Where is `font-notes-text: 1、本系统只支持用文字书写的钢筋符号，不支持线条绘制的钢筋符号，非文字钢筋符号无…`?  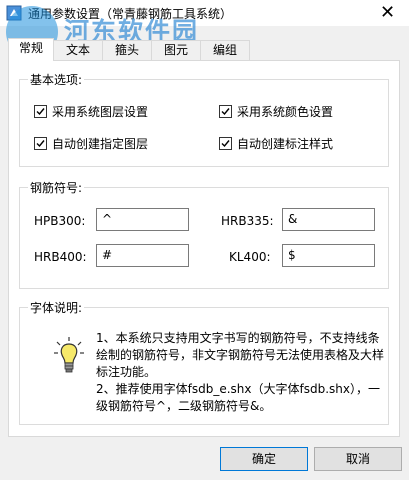
font-notes-text: 1、本系统只支持用文字书写的钢筋符号，不支持线条绘制的钢筋符号，非文字钢筋符号无… is located at coordinates (241, 372).